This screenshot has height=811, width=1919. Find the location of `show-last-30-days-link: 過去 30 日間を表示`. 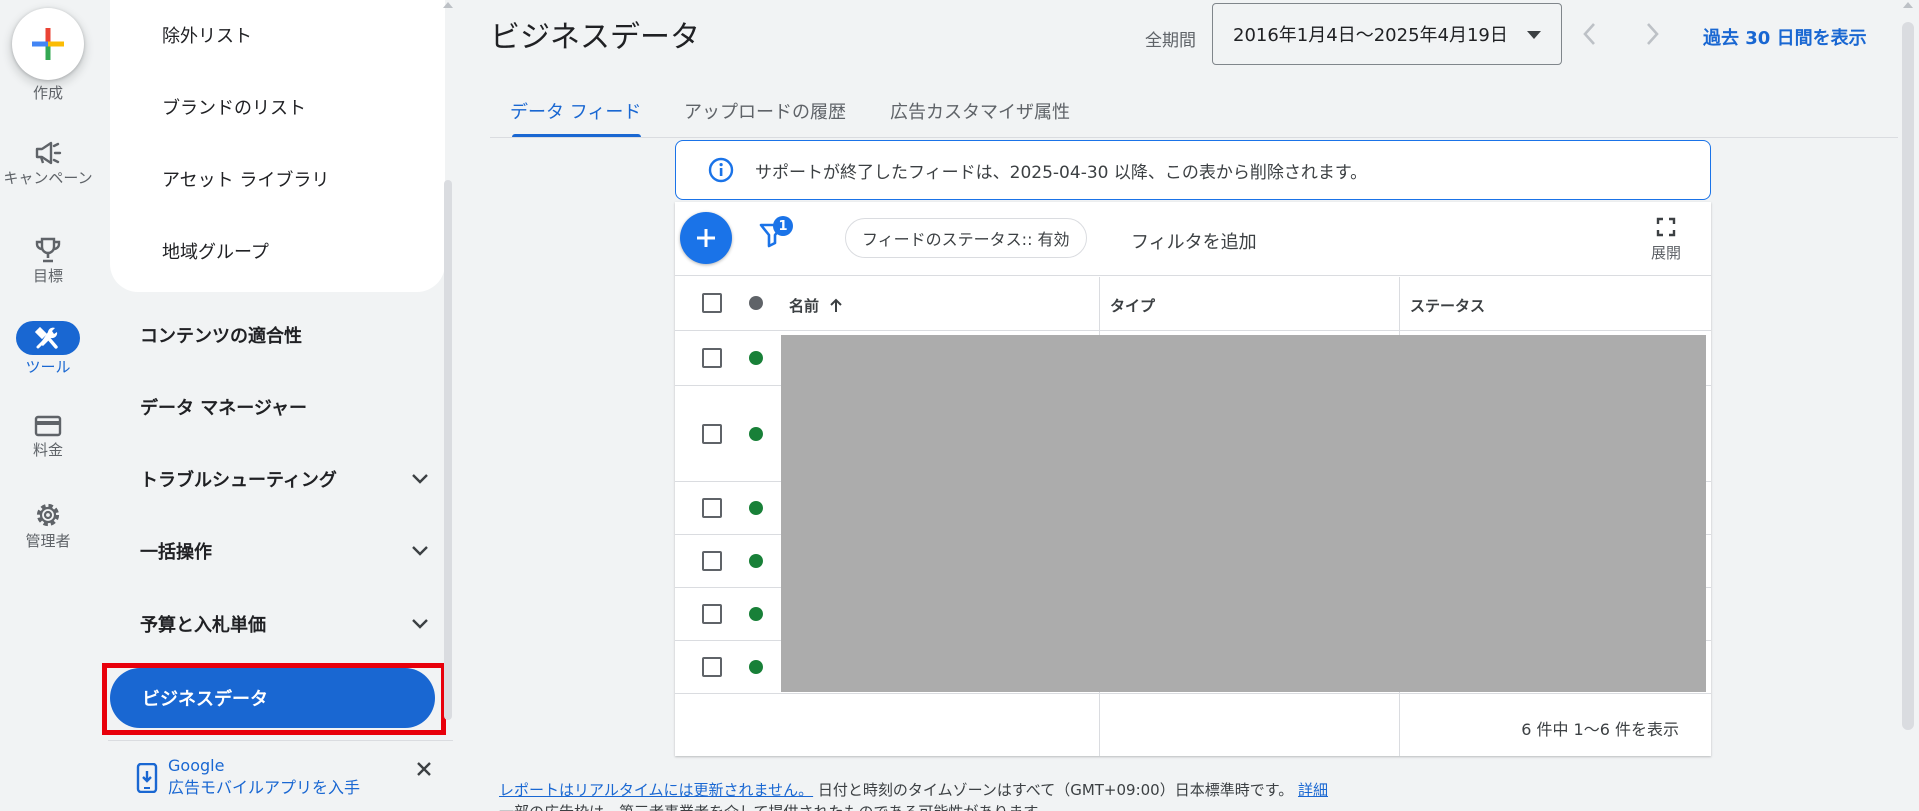

show-last-30-days-link: 過去 30 日間を表示 is located at coordinates (1785, 37).